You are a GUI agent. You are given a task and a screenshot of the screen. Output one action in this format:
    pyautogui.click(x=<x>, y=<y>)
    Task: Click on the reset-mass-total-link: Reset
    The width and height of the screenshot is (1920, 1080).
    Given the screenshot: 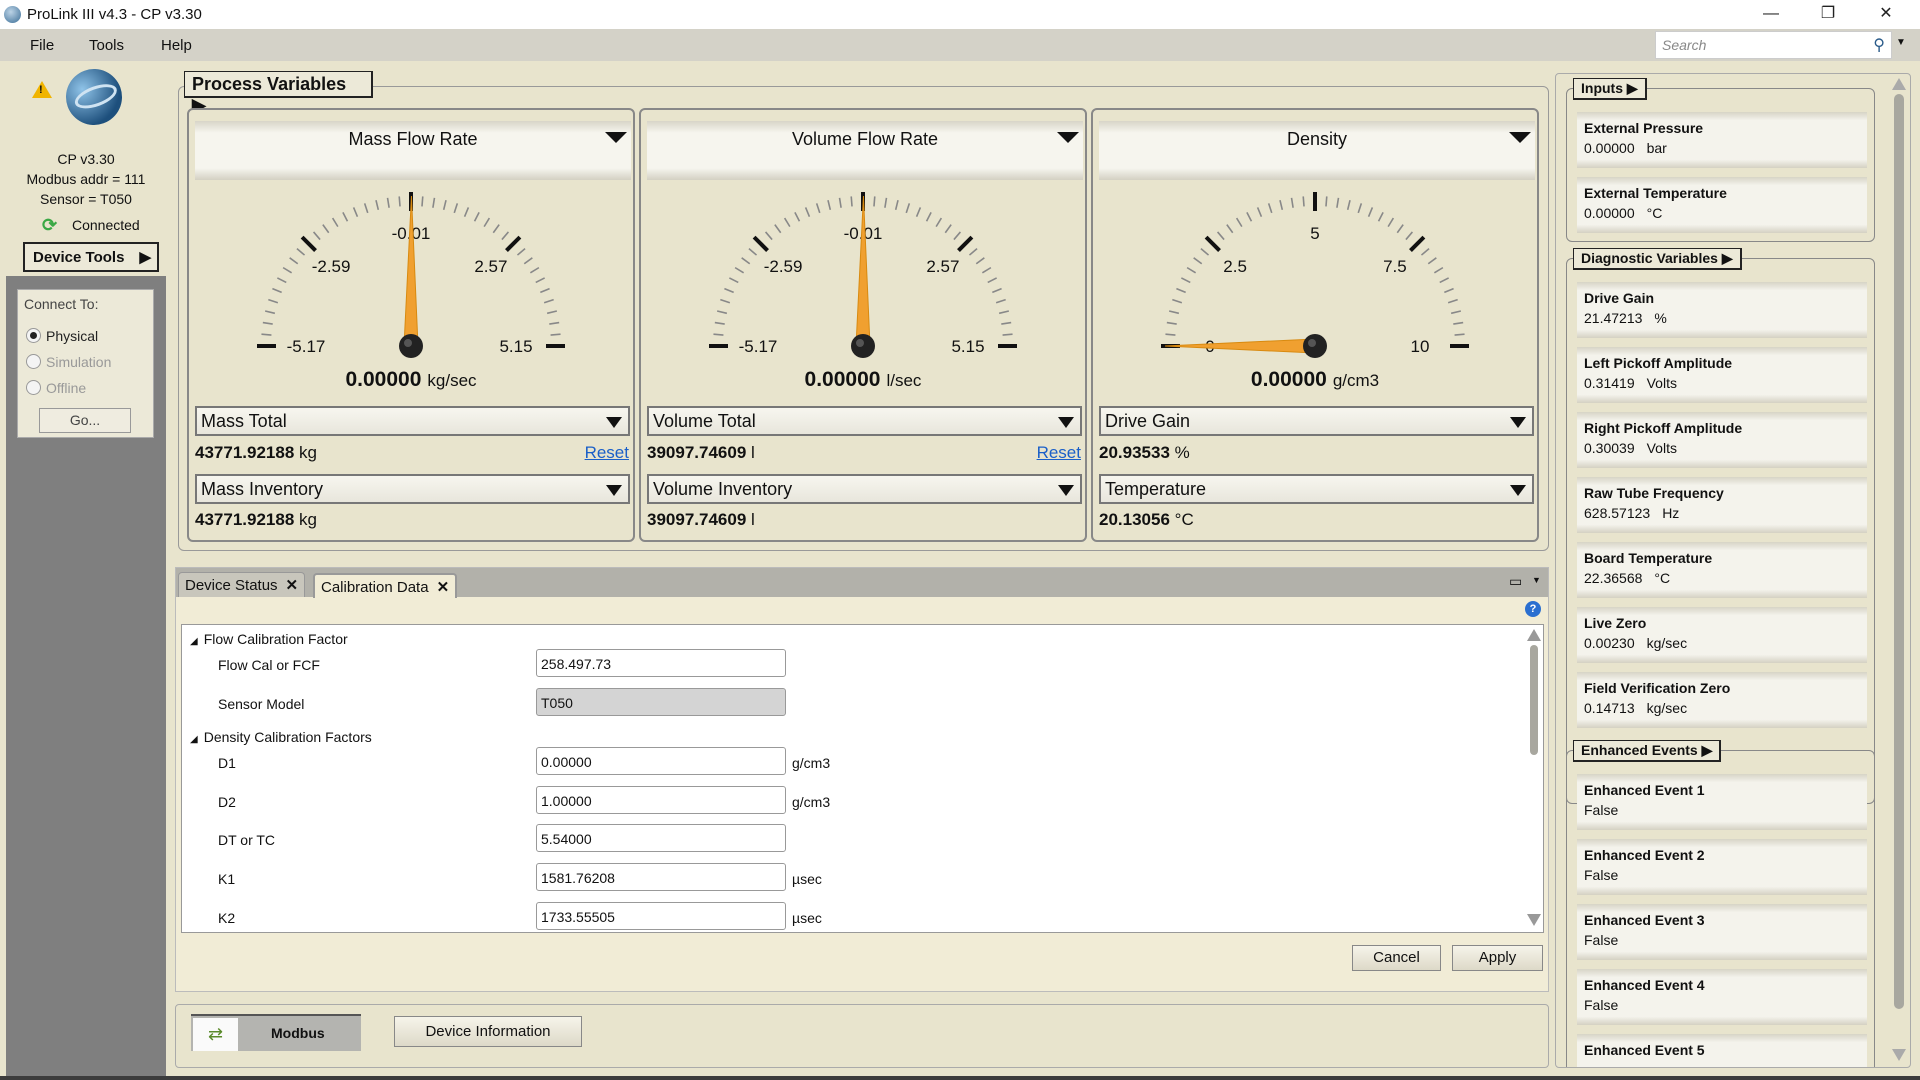 What is the action you would take?
    pyautogui.click(x=607, y=453)
    